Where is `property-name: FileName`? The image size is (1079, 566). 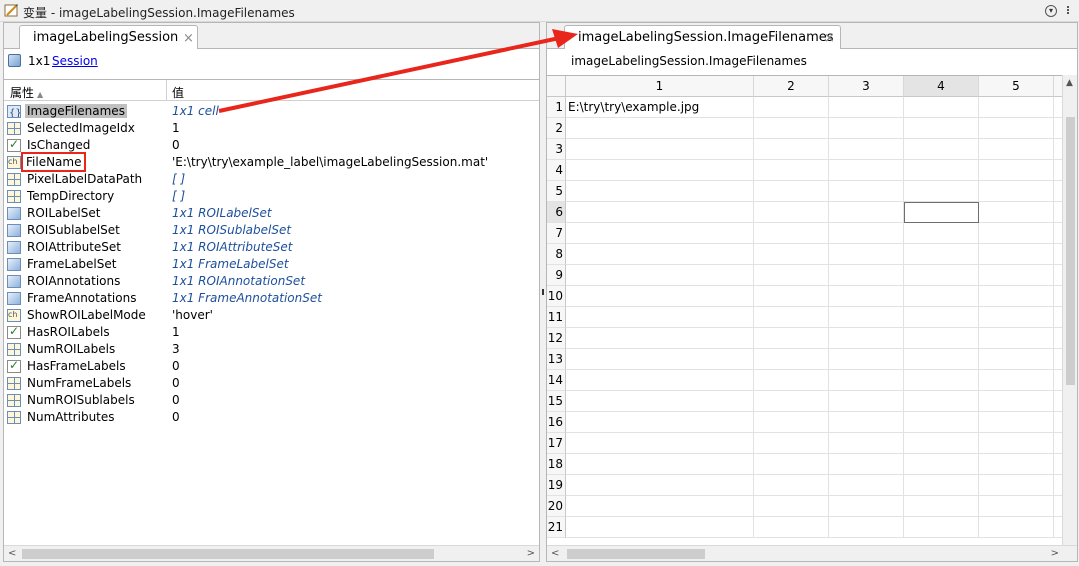
property-name: FileName is located at coordinates (53, 162).